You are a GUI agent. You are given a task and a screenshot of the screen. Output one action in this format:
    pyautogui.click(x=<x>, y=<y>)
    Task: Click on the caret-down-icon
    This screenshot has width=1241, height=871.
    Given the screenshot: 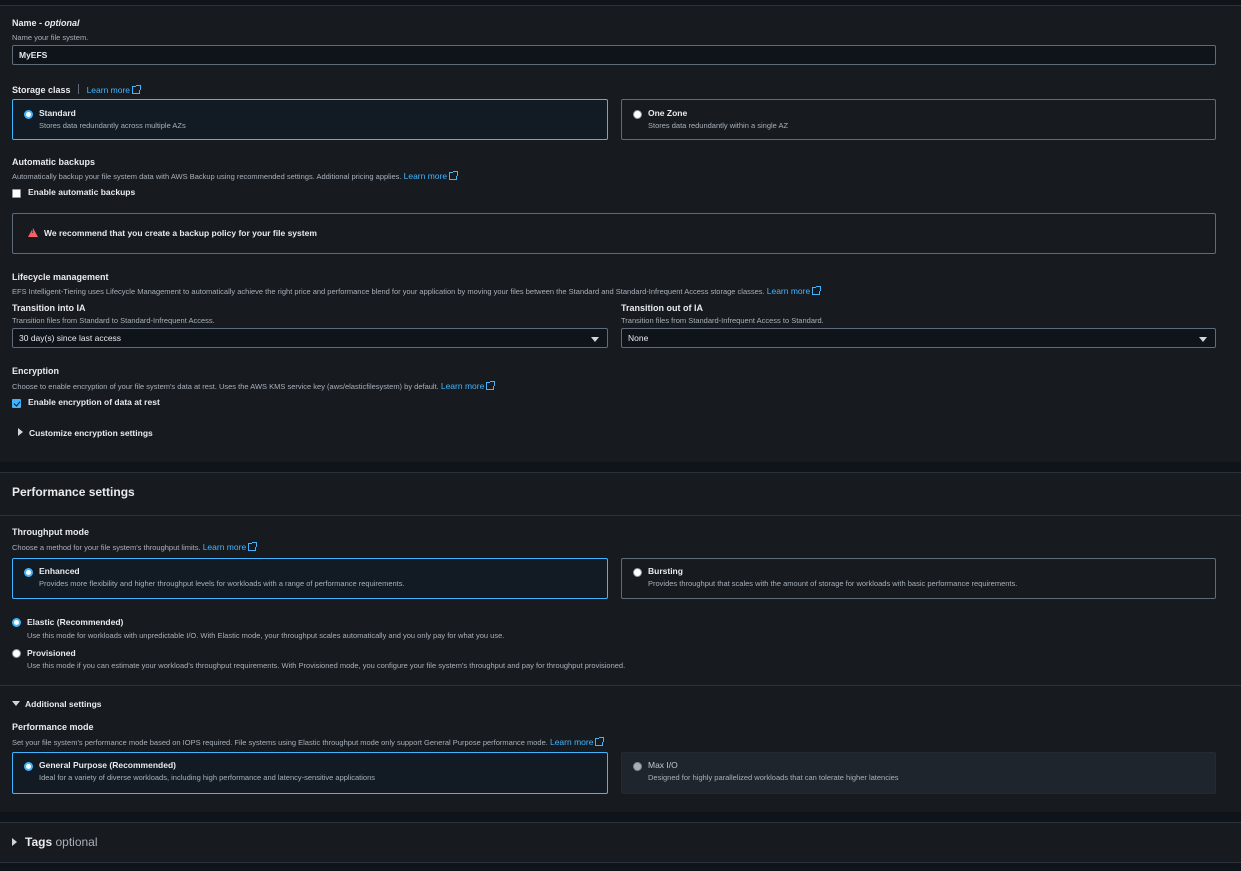 What is the action you would take?
    pyautogui.click(x=16, y=703)
    